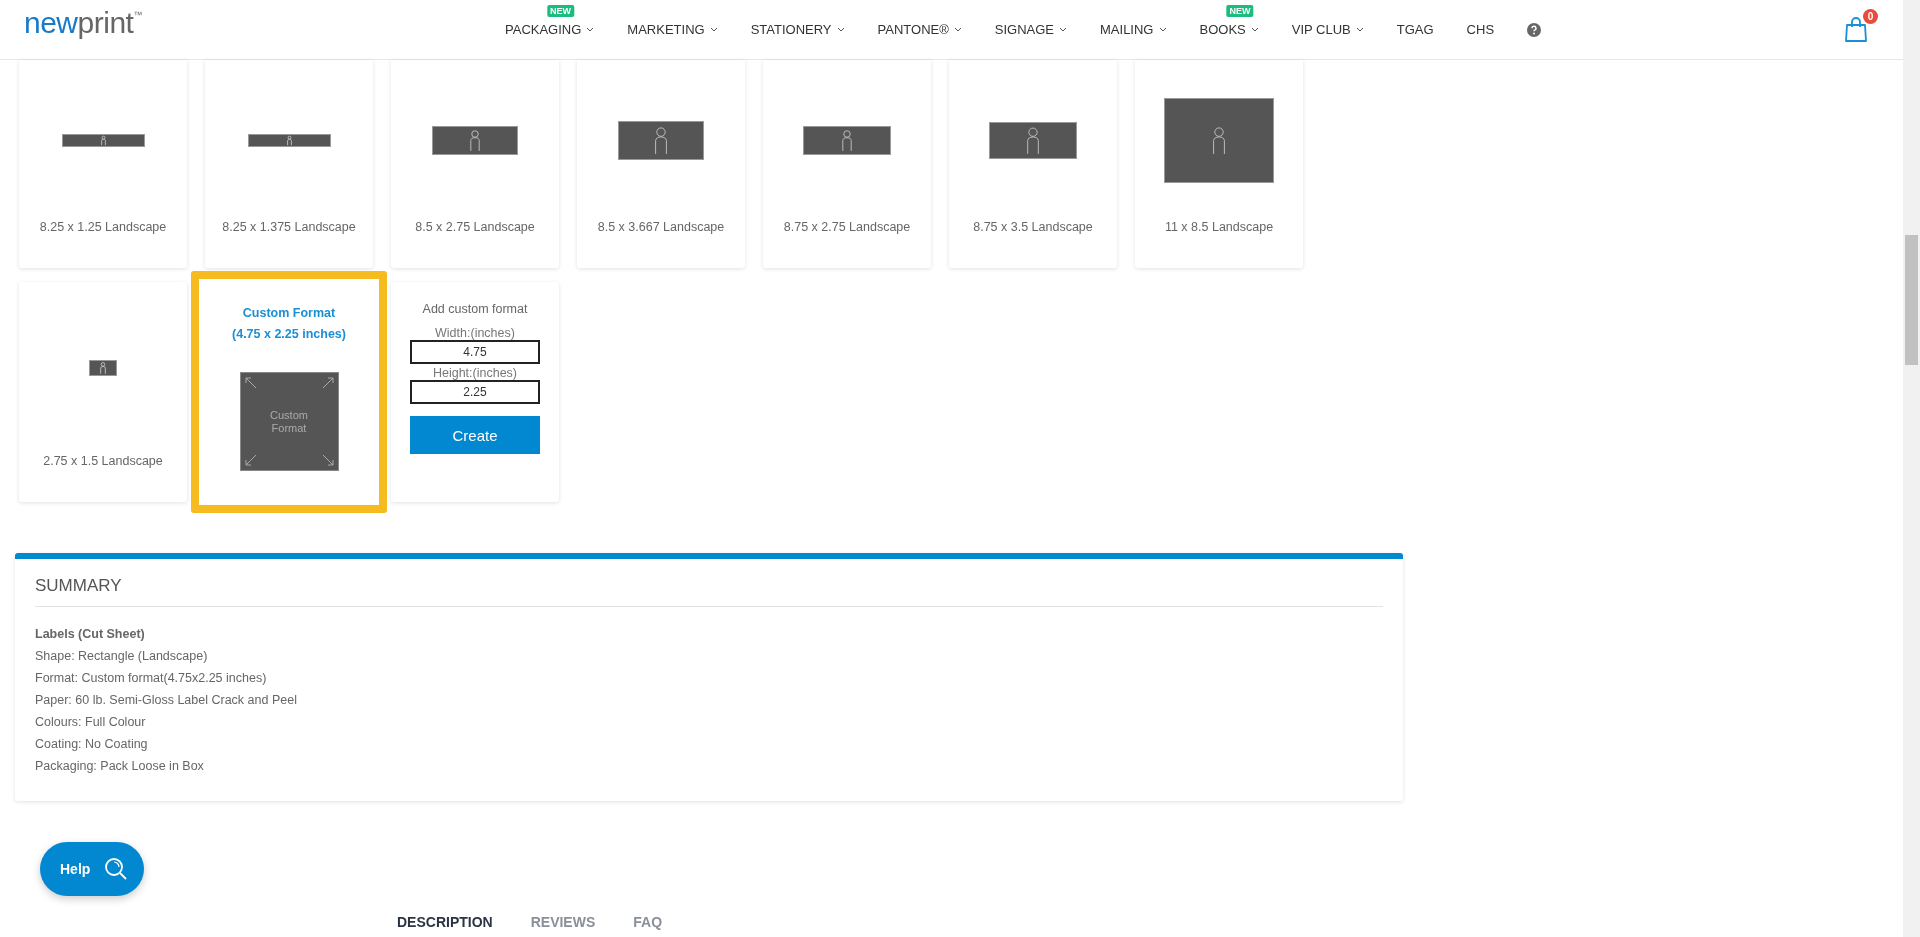 The width and height of the screenshot is (1920, 937). Describe the element at coordinates (103, 228) in the screenshot. I see `format-label: 8.25 x 1.25 Landscape` at that location.